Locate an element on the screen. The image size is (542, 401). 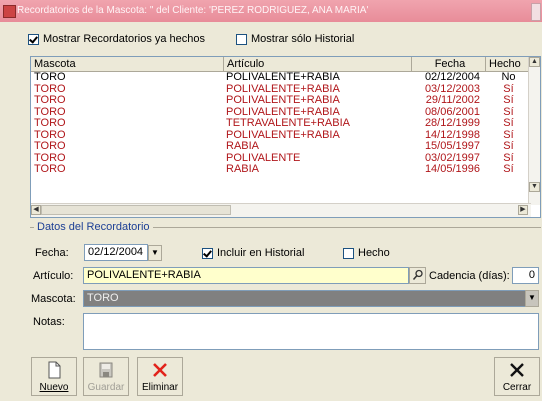
show-done-label: Mostrar Recordatorios ya hechos is located at coordinates (124, 39).